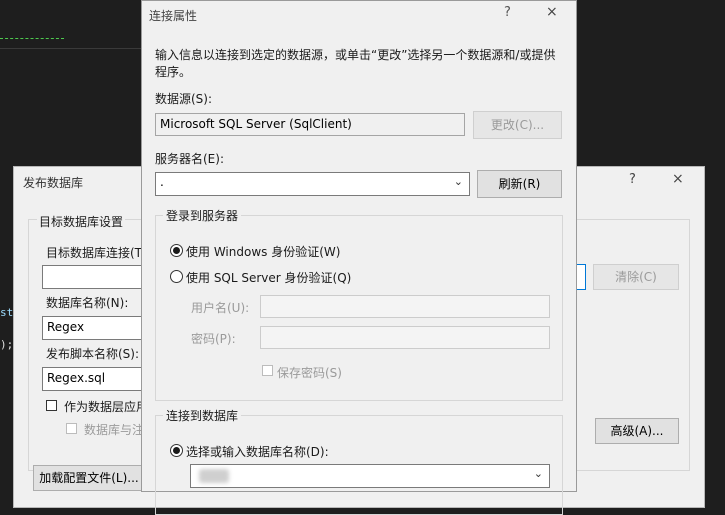  What do you see at coordinates (93, 354) in the screenshot?
I see `script-name-label: 发布脚本名称(S):` at bounding box center [93, 354].